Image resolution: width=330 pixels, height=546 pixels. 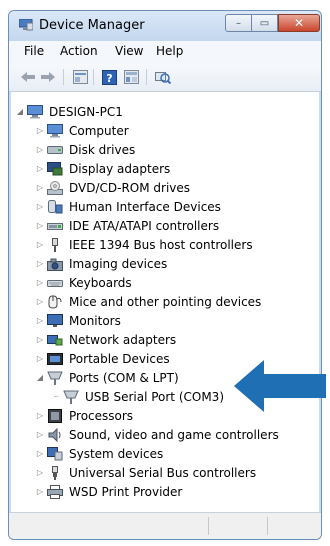 What do you see at coordinates (118, 263) in the screenshot?
I see `tree-item-label: Imaging devices` at bounding box center [118, 263].